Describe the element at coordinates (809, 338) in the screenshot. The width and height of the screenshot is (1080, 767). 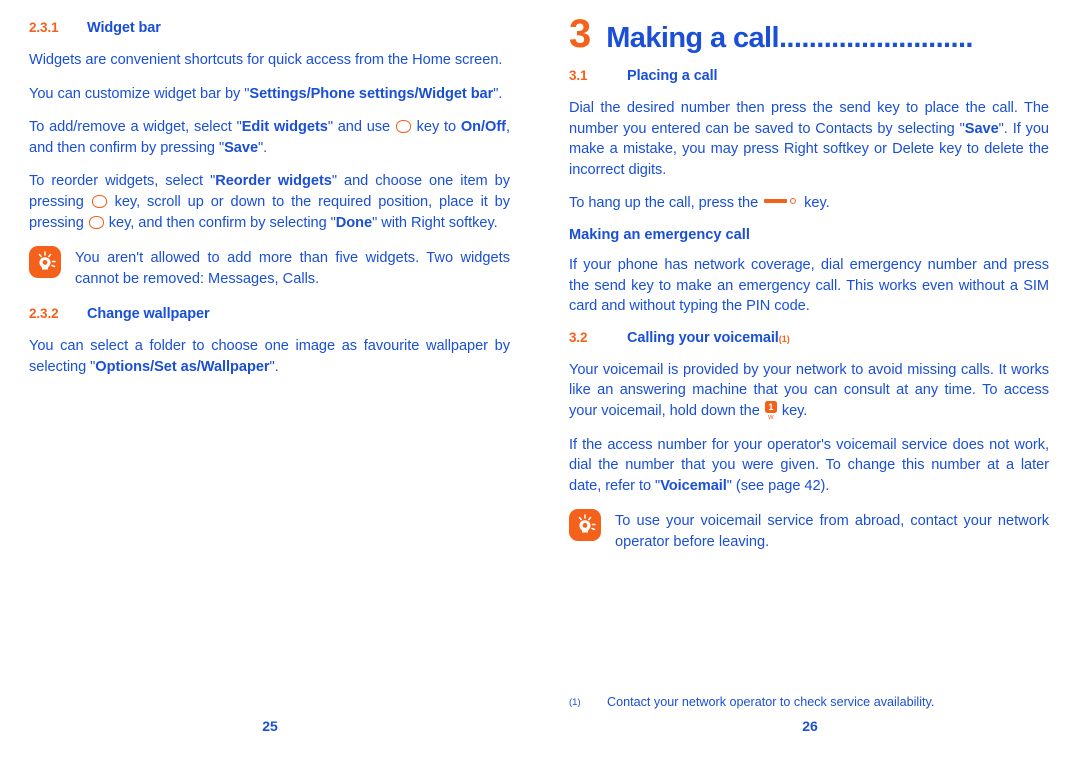
I see `section-heading-3-2: 3.2 Calling your voicemail (1)` at that location.